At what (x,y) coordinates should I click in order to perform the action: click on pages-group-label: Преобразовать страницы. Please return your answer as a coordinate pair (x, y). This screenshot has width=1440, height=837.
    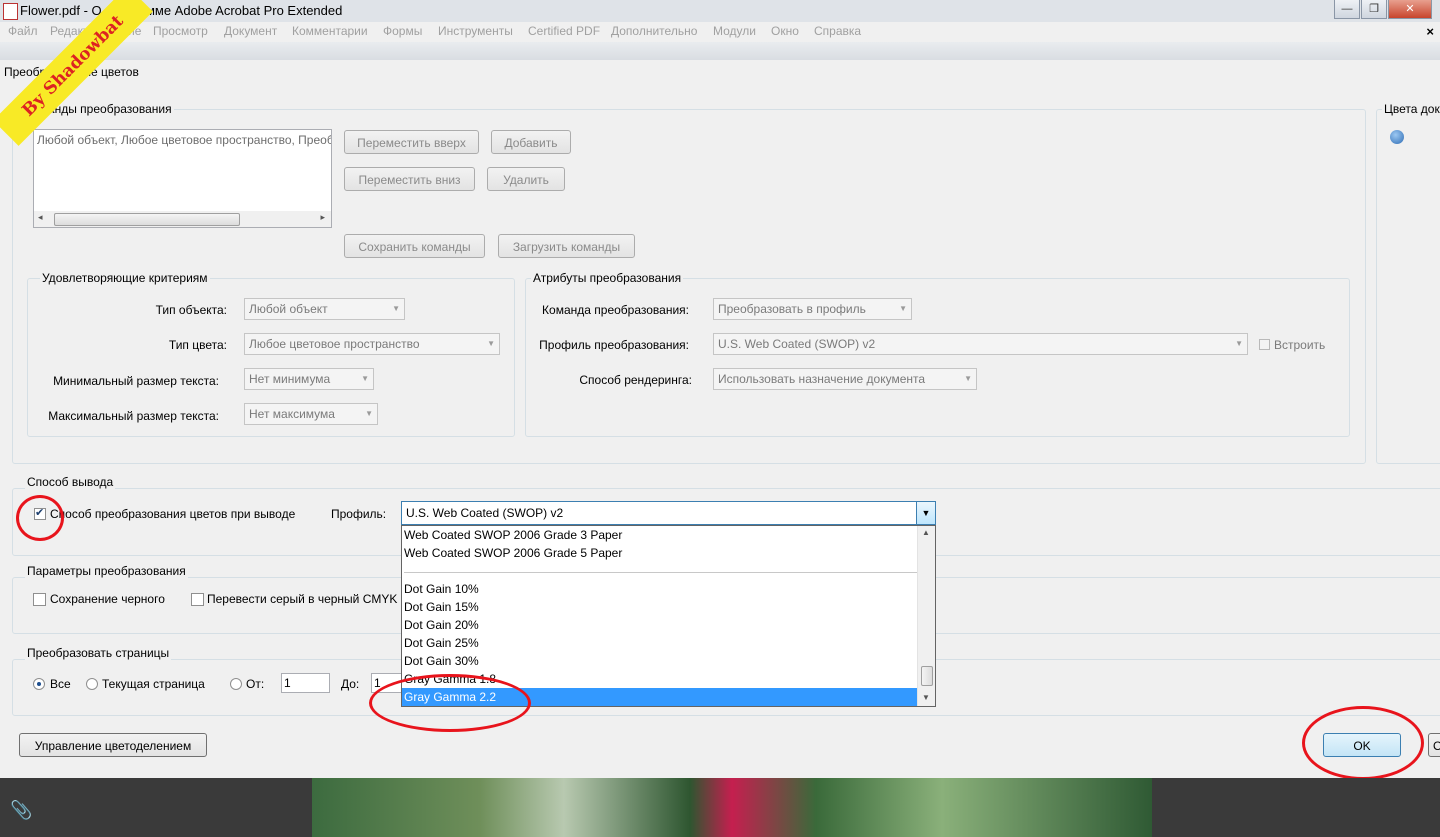
    Looking at the image, I should click on (98, 653).